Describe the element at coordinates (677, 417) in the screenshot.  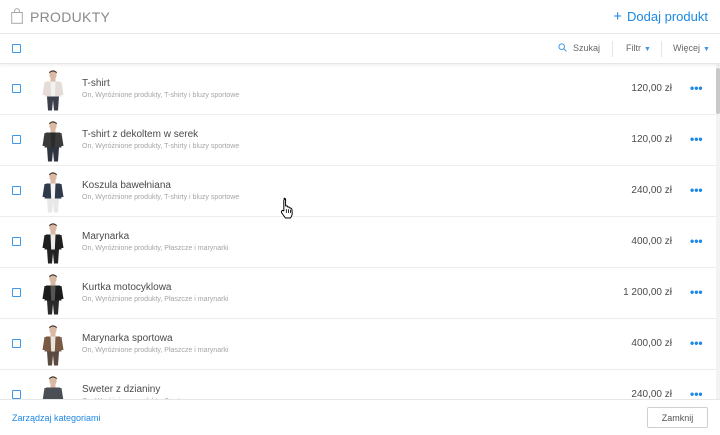
I see `close-button: Zamknij` at that location.